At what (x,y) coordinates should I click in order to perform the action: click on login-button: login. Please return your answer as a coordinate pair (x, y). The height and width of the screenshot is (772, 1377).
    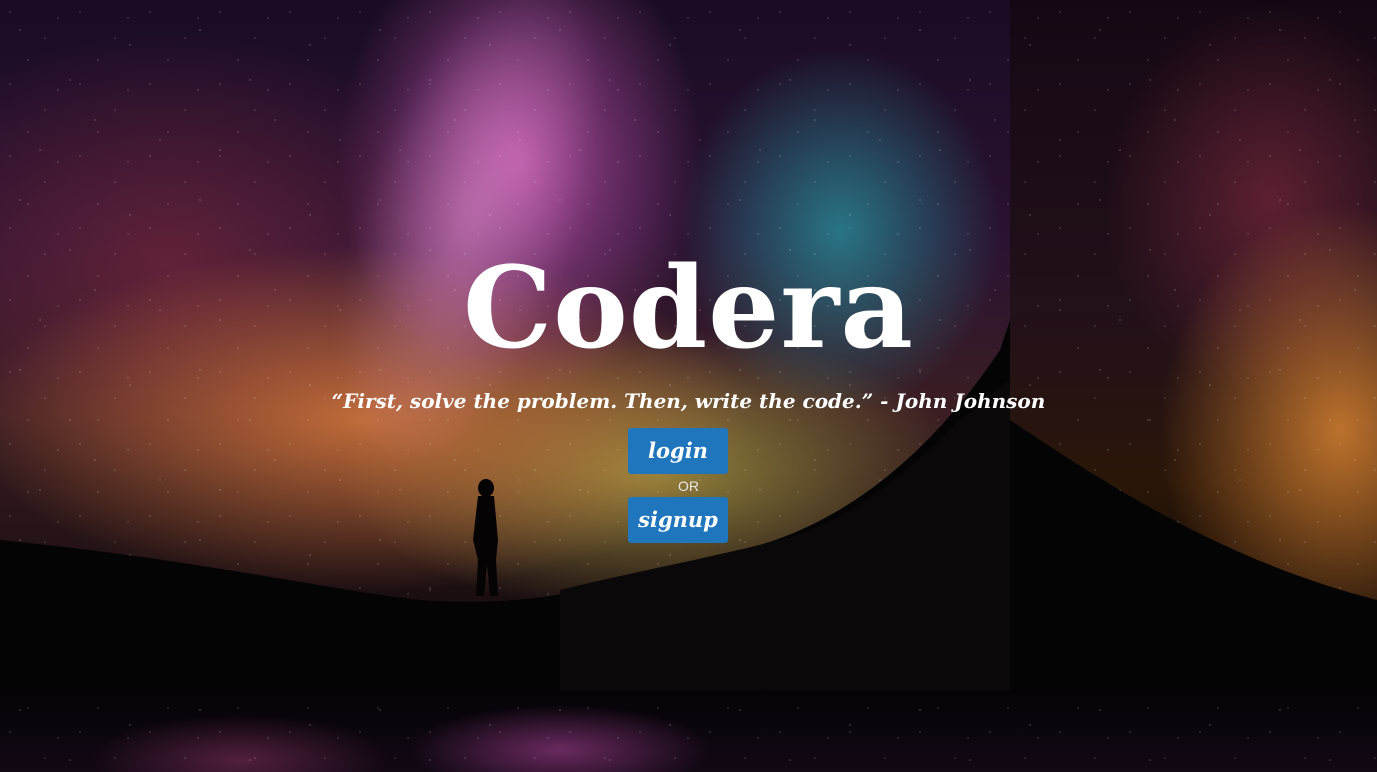
    Looking at the image, I should click on (678, 451).